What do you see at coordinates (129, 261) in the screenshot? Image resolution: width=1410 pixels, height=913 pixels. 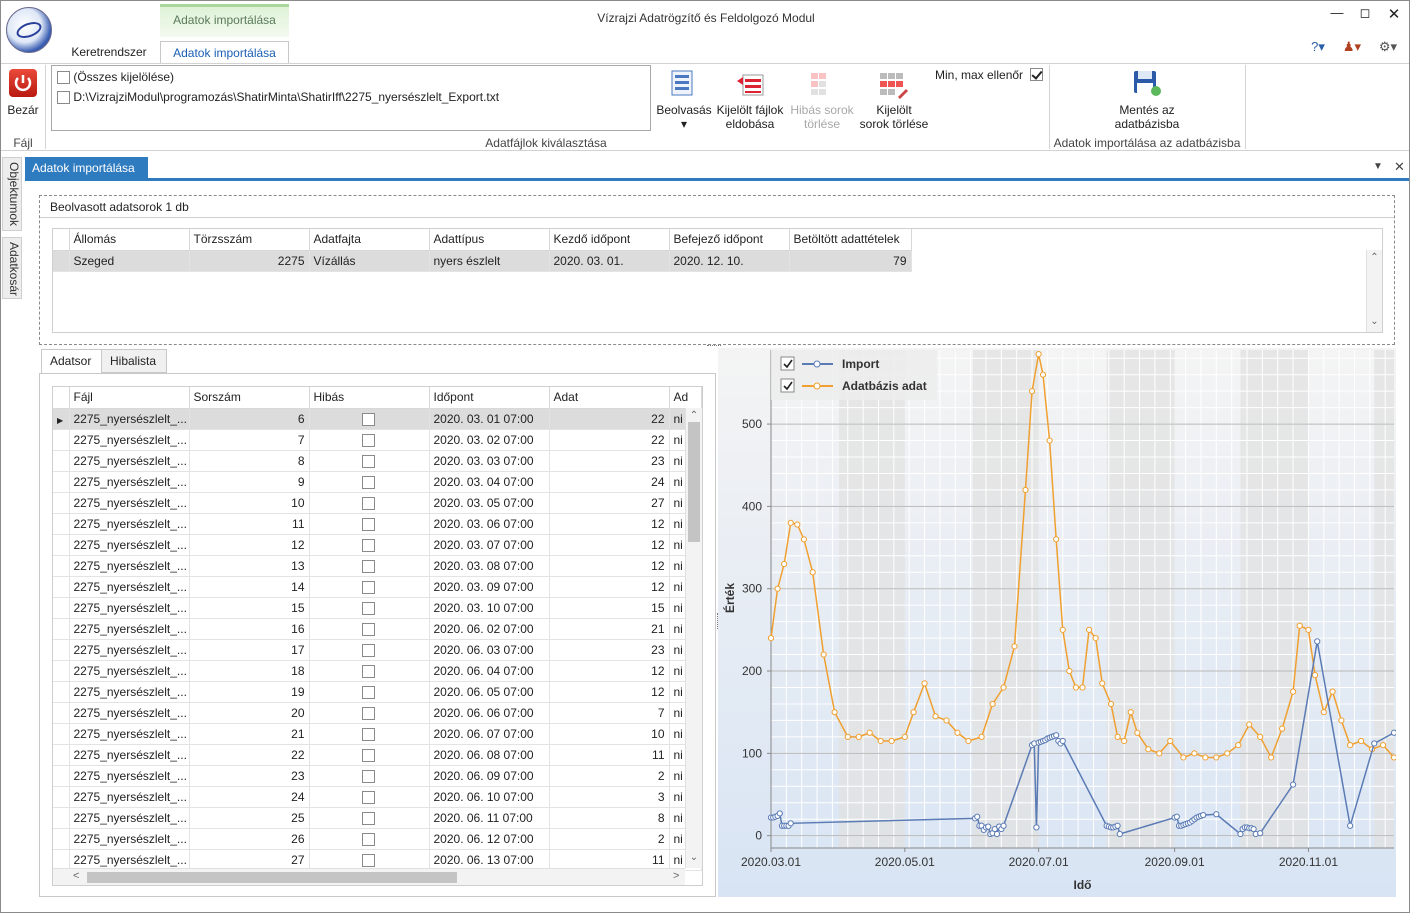 I see `cell-allomas: Szeged` at bounding box center [129, 261].